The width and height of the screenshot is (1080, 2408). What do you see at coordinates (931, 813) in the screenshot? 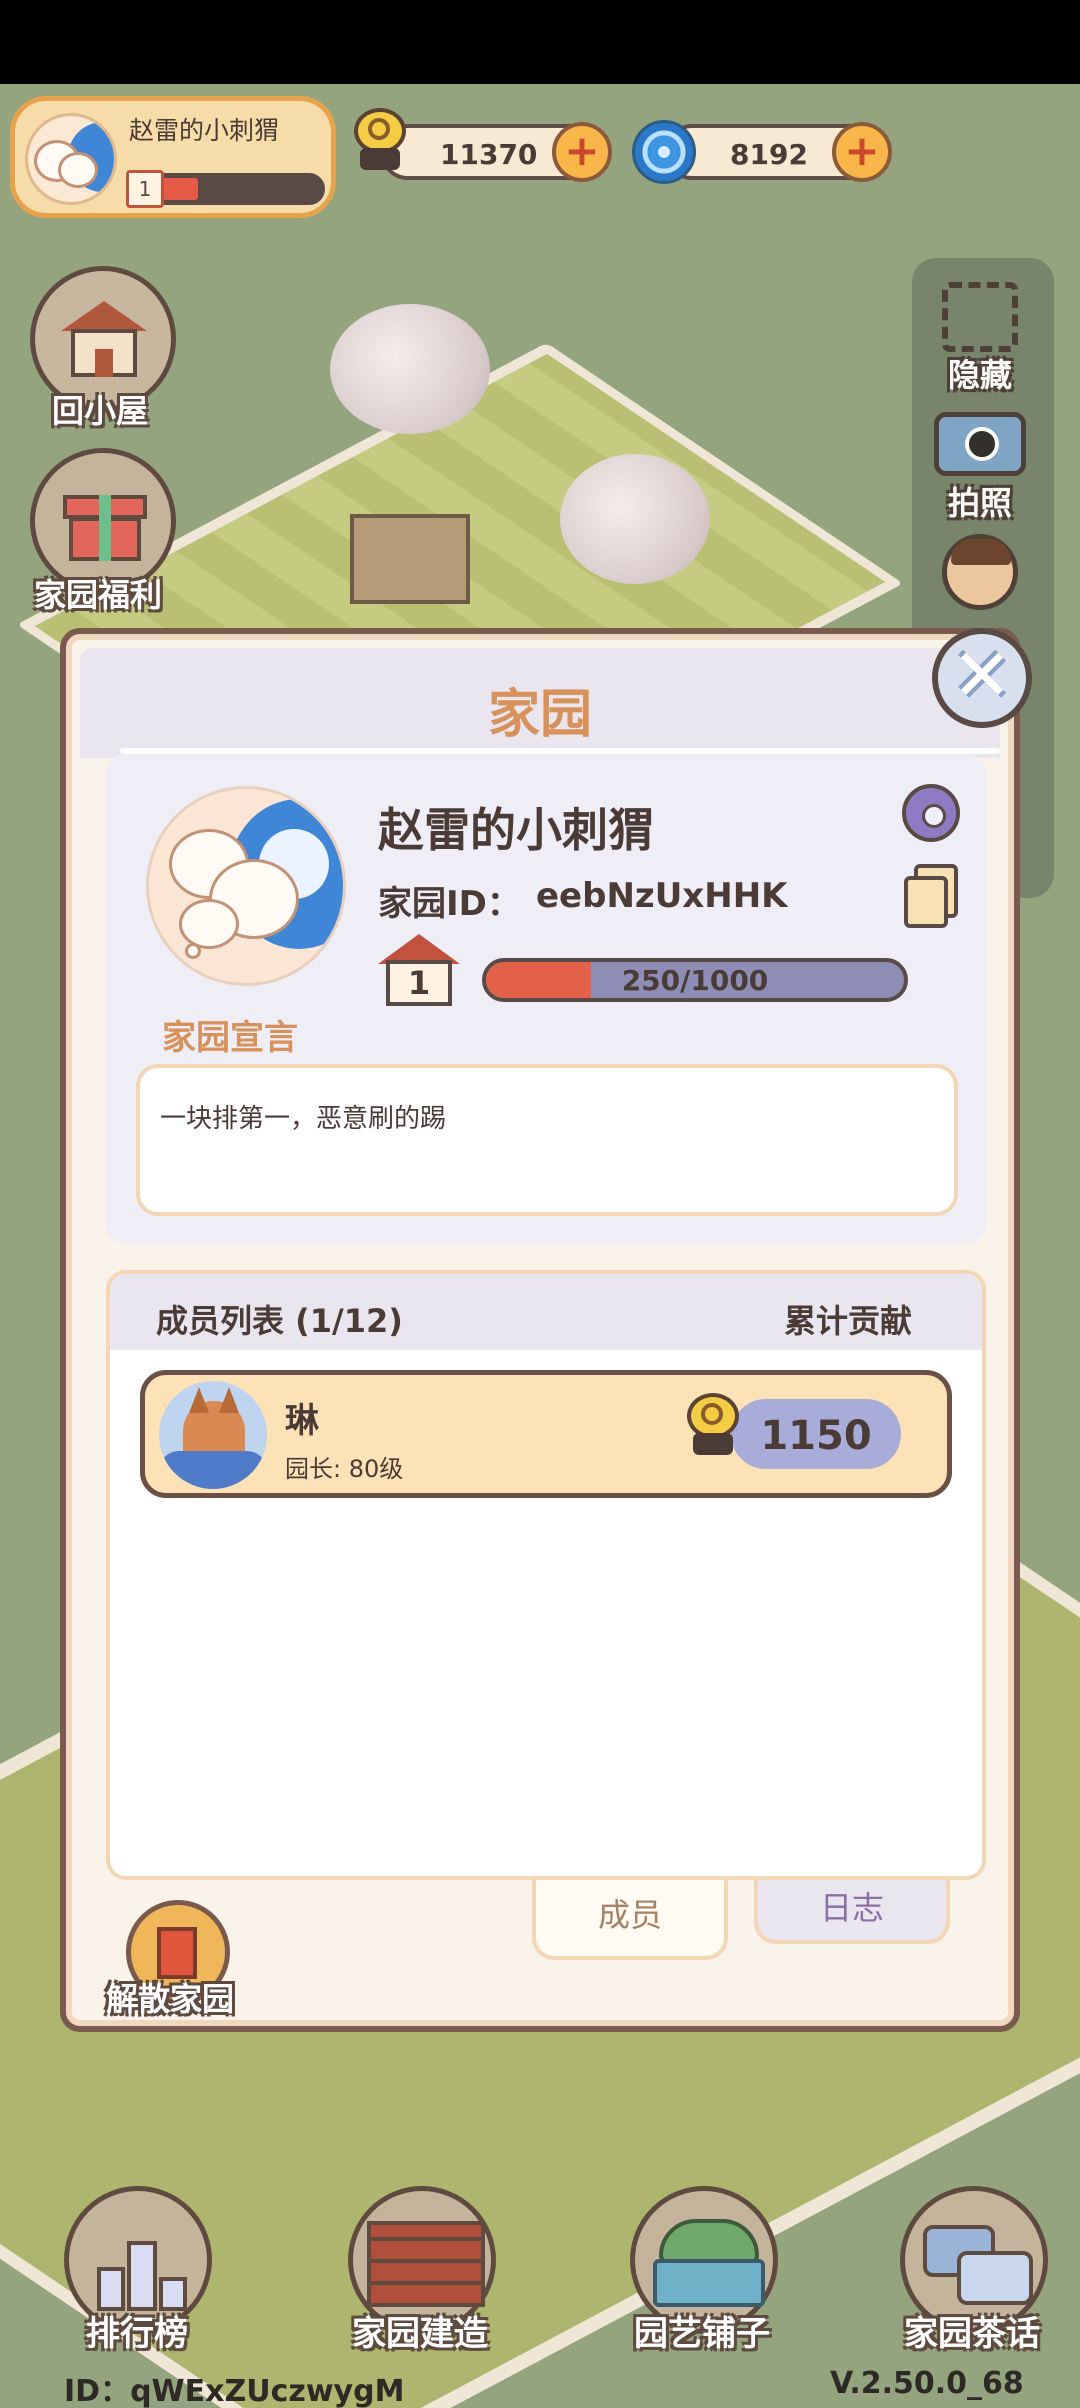
I see `settings-gear-icon` at bounding box center [931, 813].